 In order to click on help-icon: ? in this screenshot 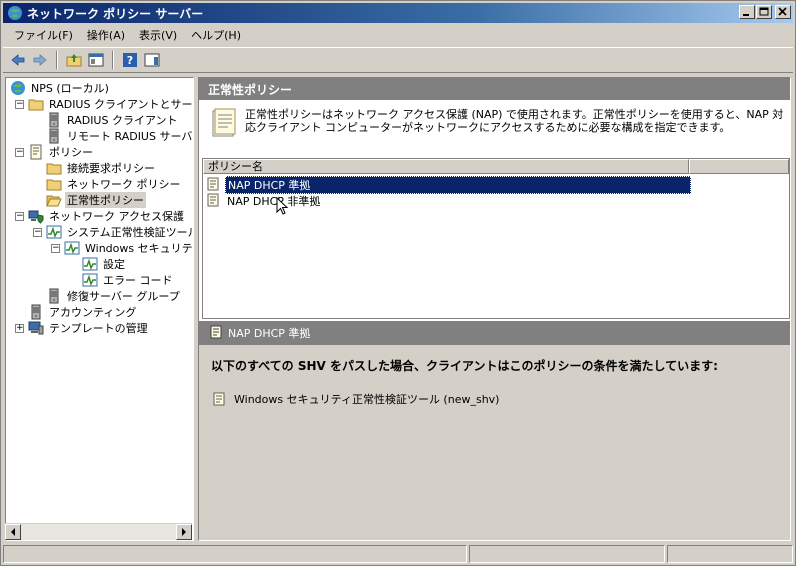, I will do `click(130, 60)`.